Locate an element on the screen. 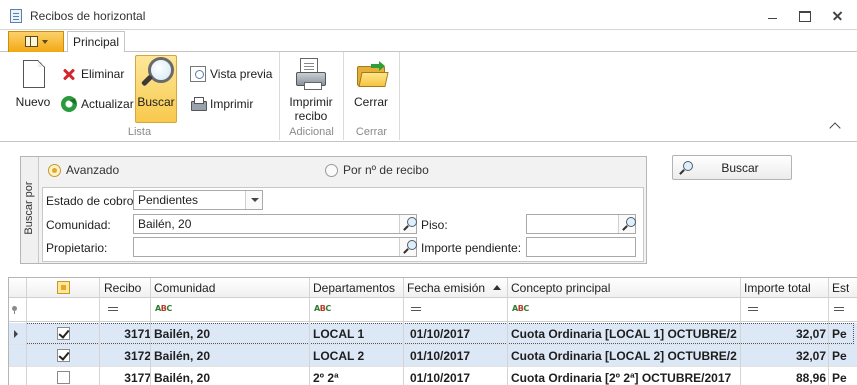 This screenshot has height=385, width=857. radio-por-recibo-label: Por nº de recibo is located at coordinates (386, 170).